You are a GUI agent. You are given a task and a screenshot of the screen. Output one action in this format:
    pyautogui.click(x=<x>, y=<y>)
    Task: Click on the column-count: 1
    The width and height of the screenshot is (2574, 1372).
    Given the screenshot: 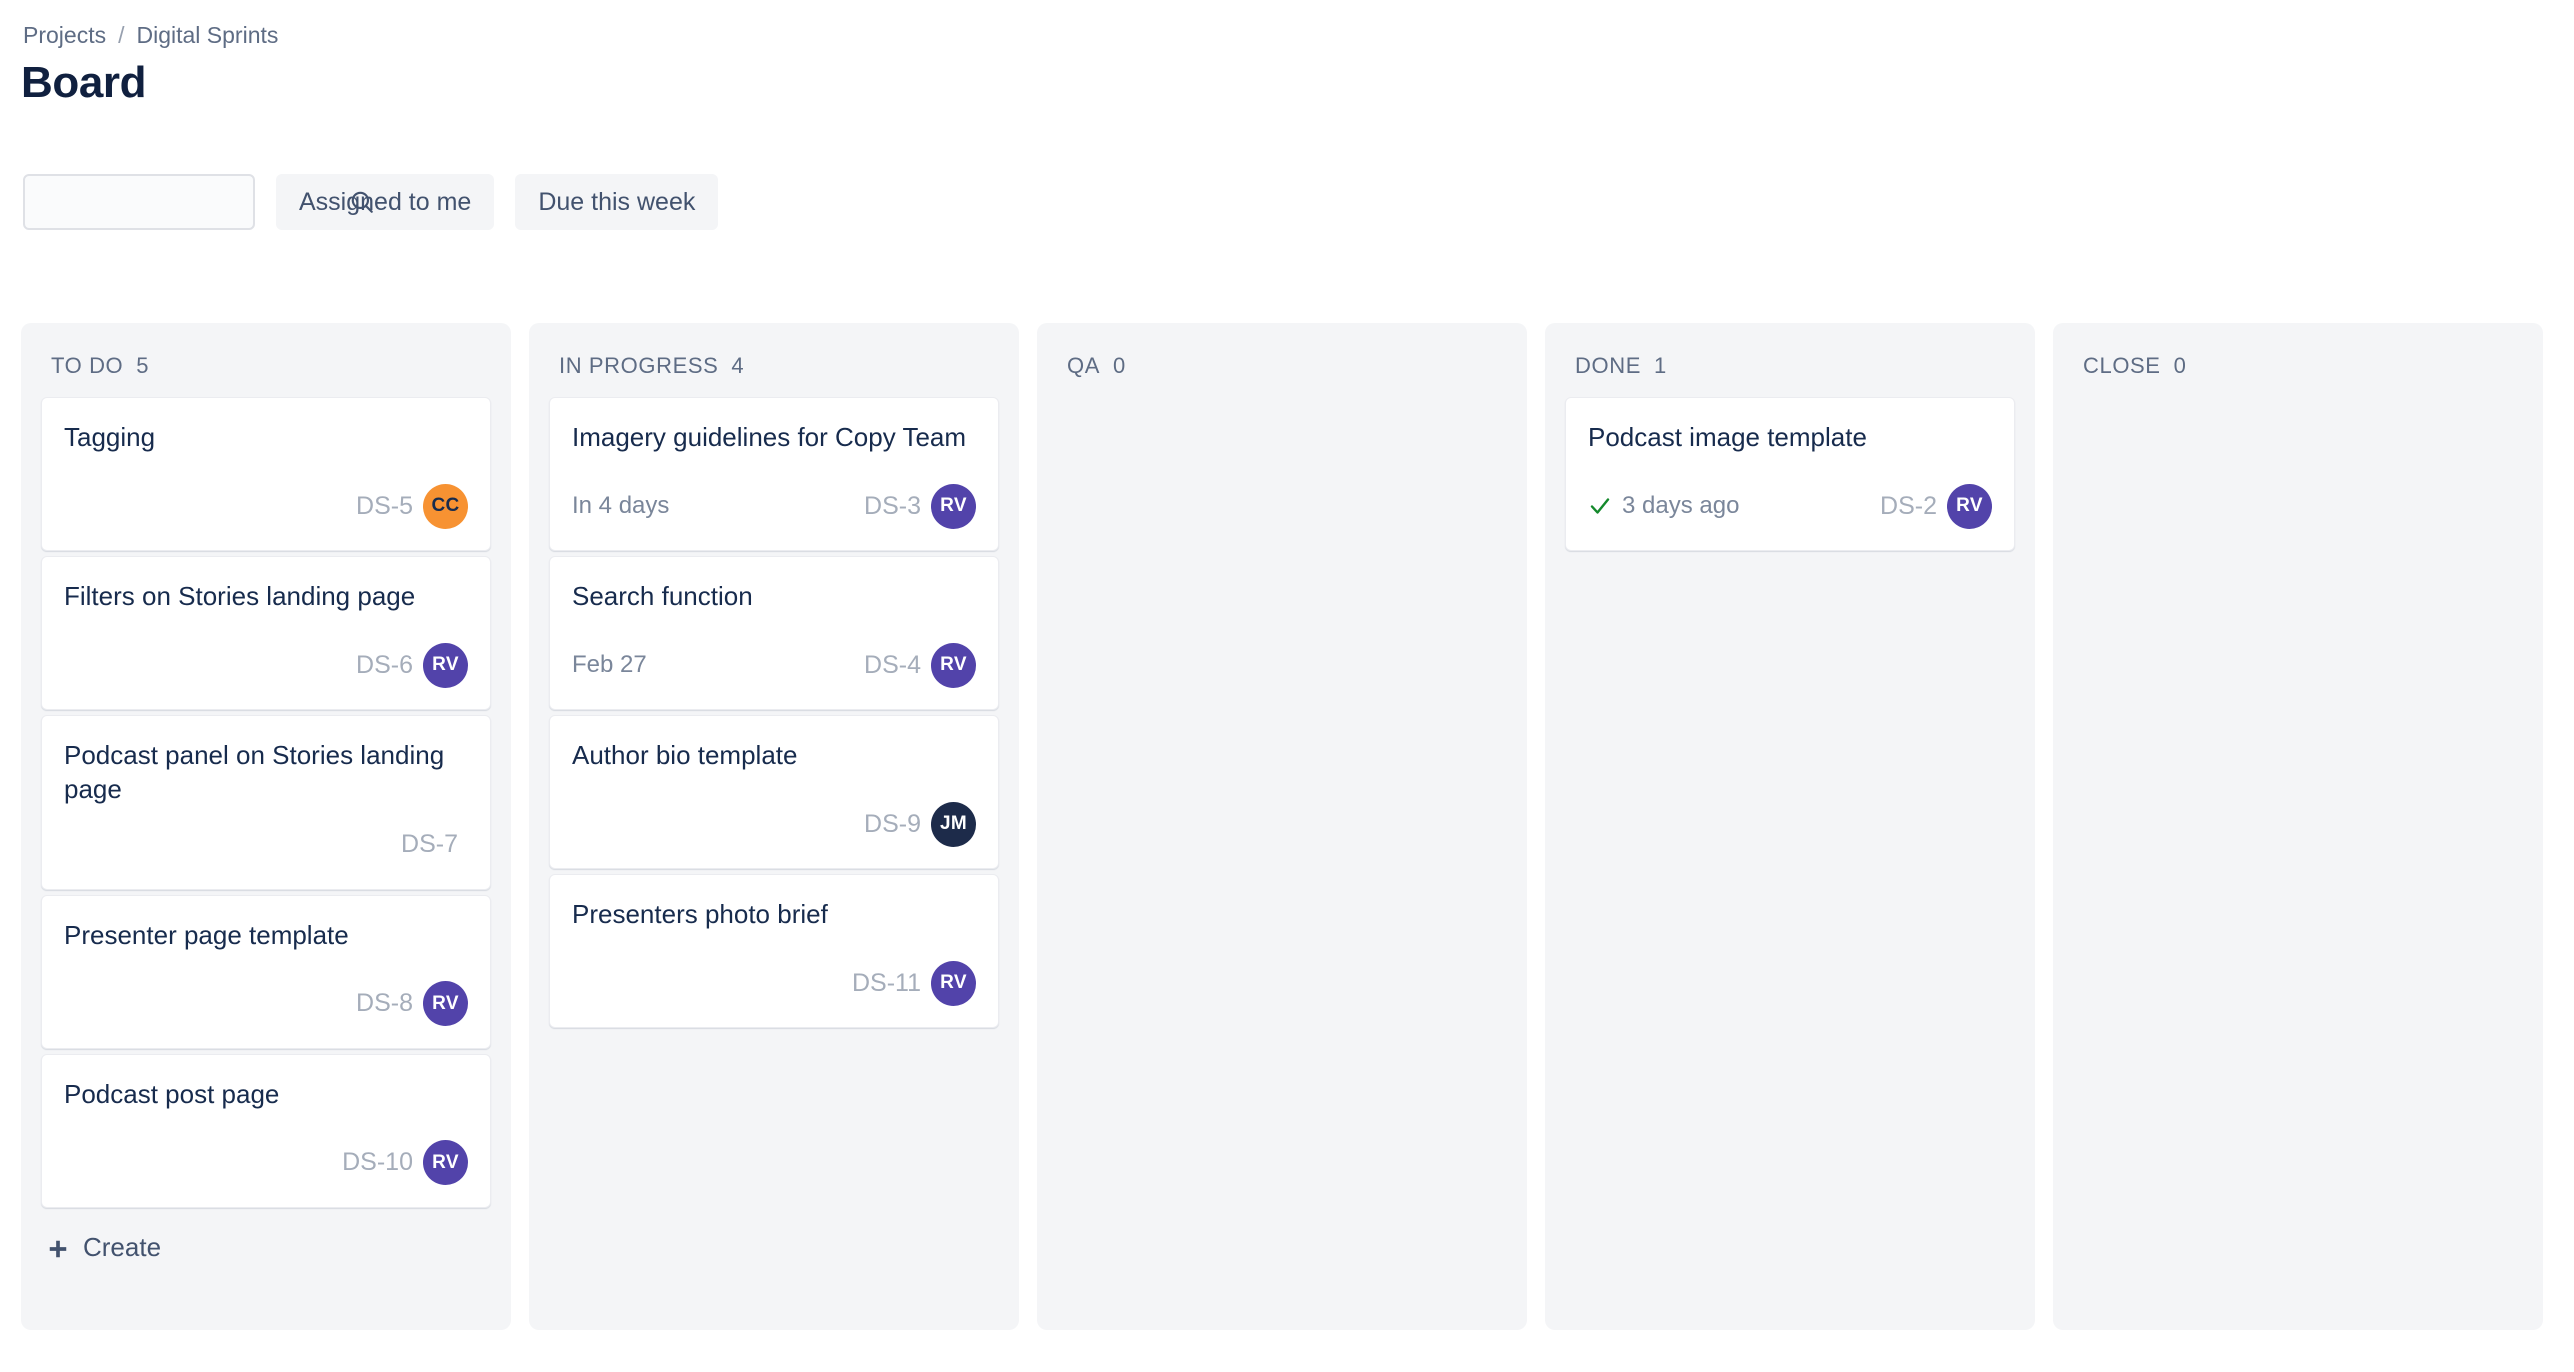 What is the action you would take?
    pyautogui.click(x=1660, y=365)
    